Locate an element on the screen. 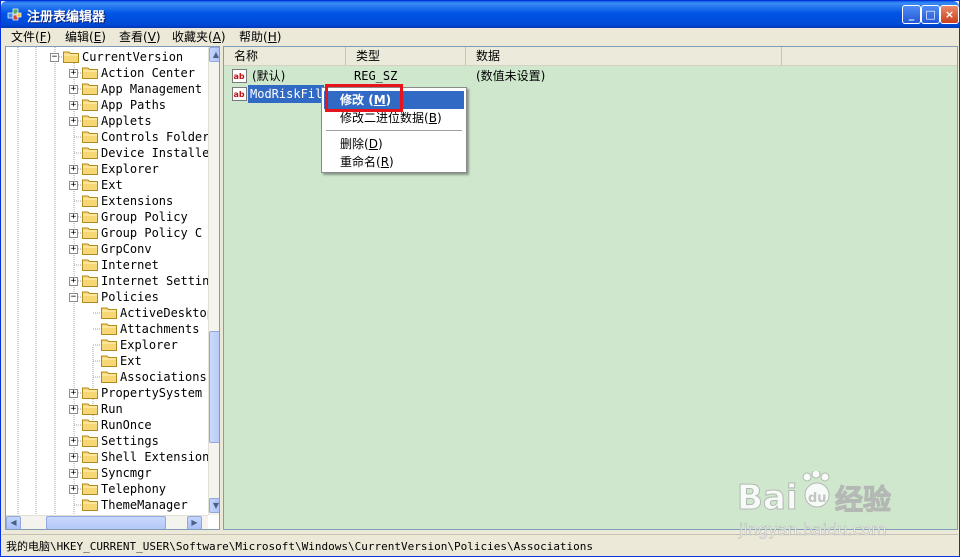 This screenshot has width=960, height=557. tree-item: Internet is located at coordinates (106, 265).